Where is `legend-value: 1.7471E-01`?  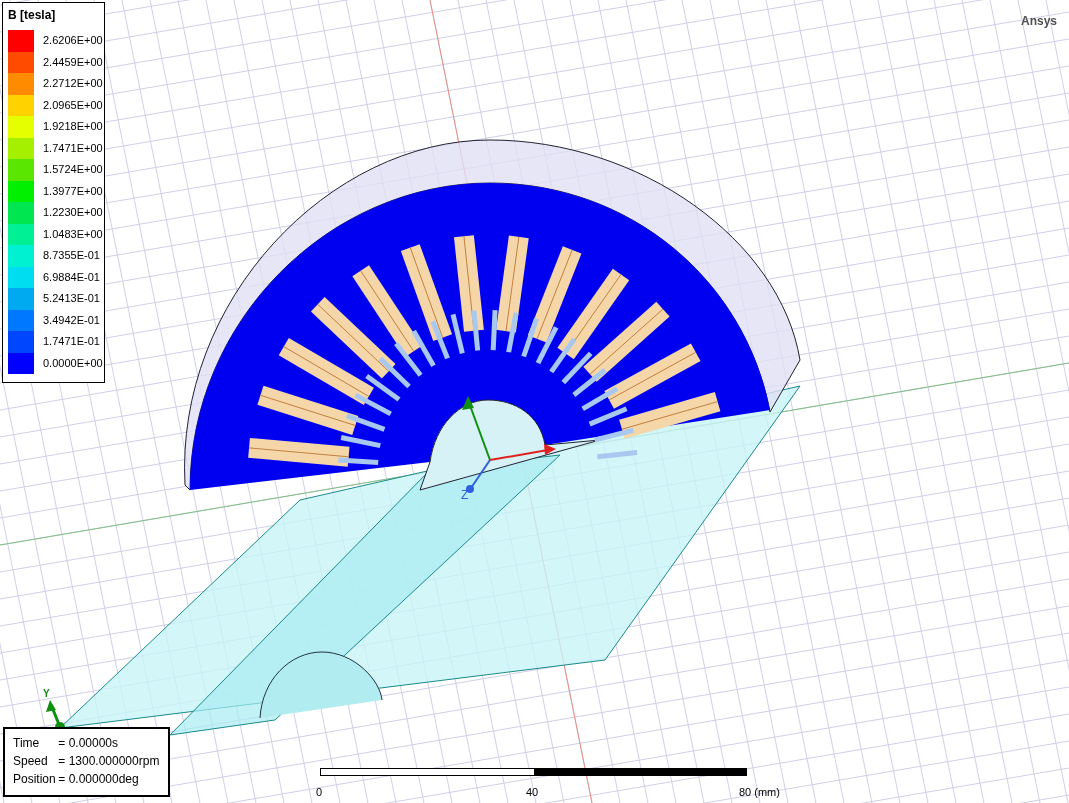
legend-value: 1.7471E-01 is located at coordinates (71, 341).